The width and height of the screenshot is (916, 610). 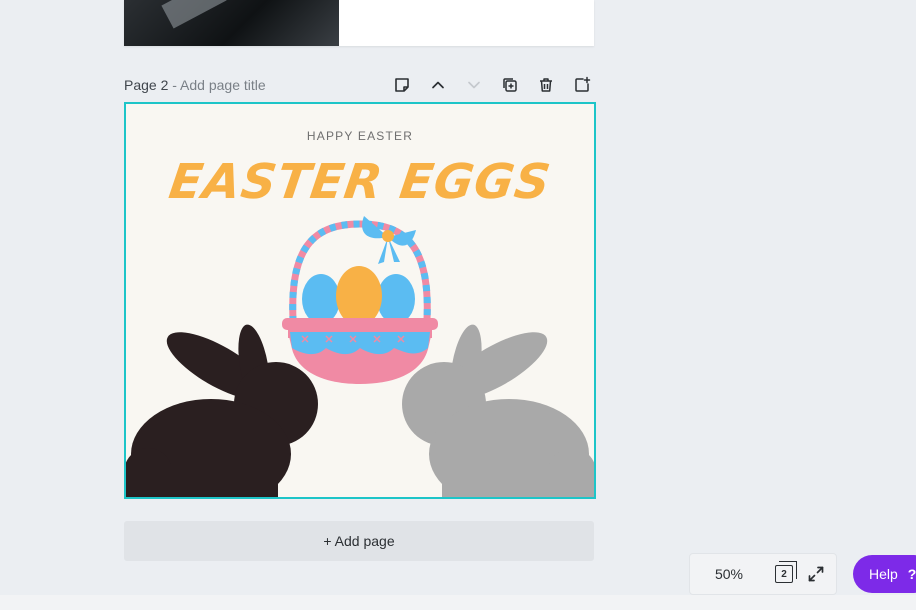 I want to click on page-title-placeholder: Add page title, so click(x=223, y=85).